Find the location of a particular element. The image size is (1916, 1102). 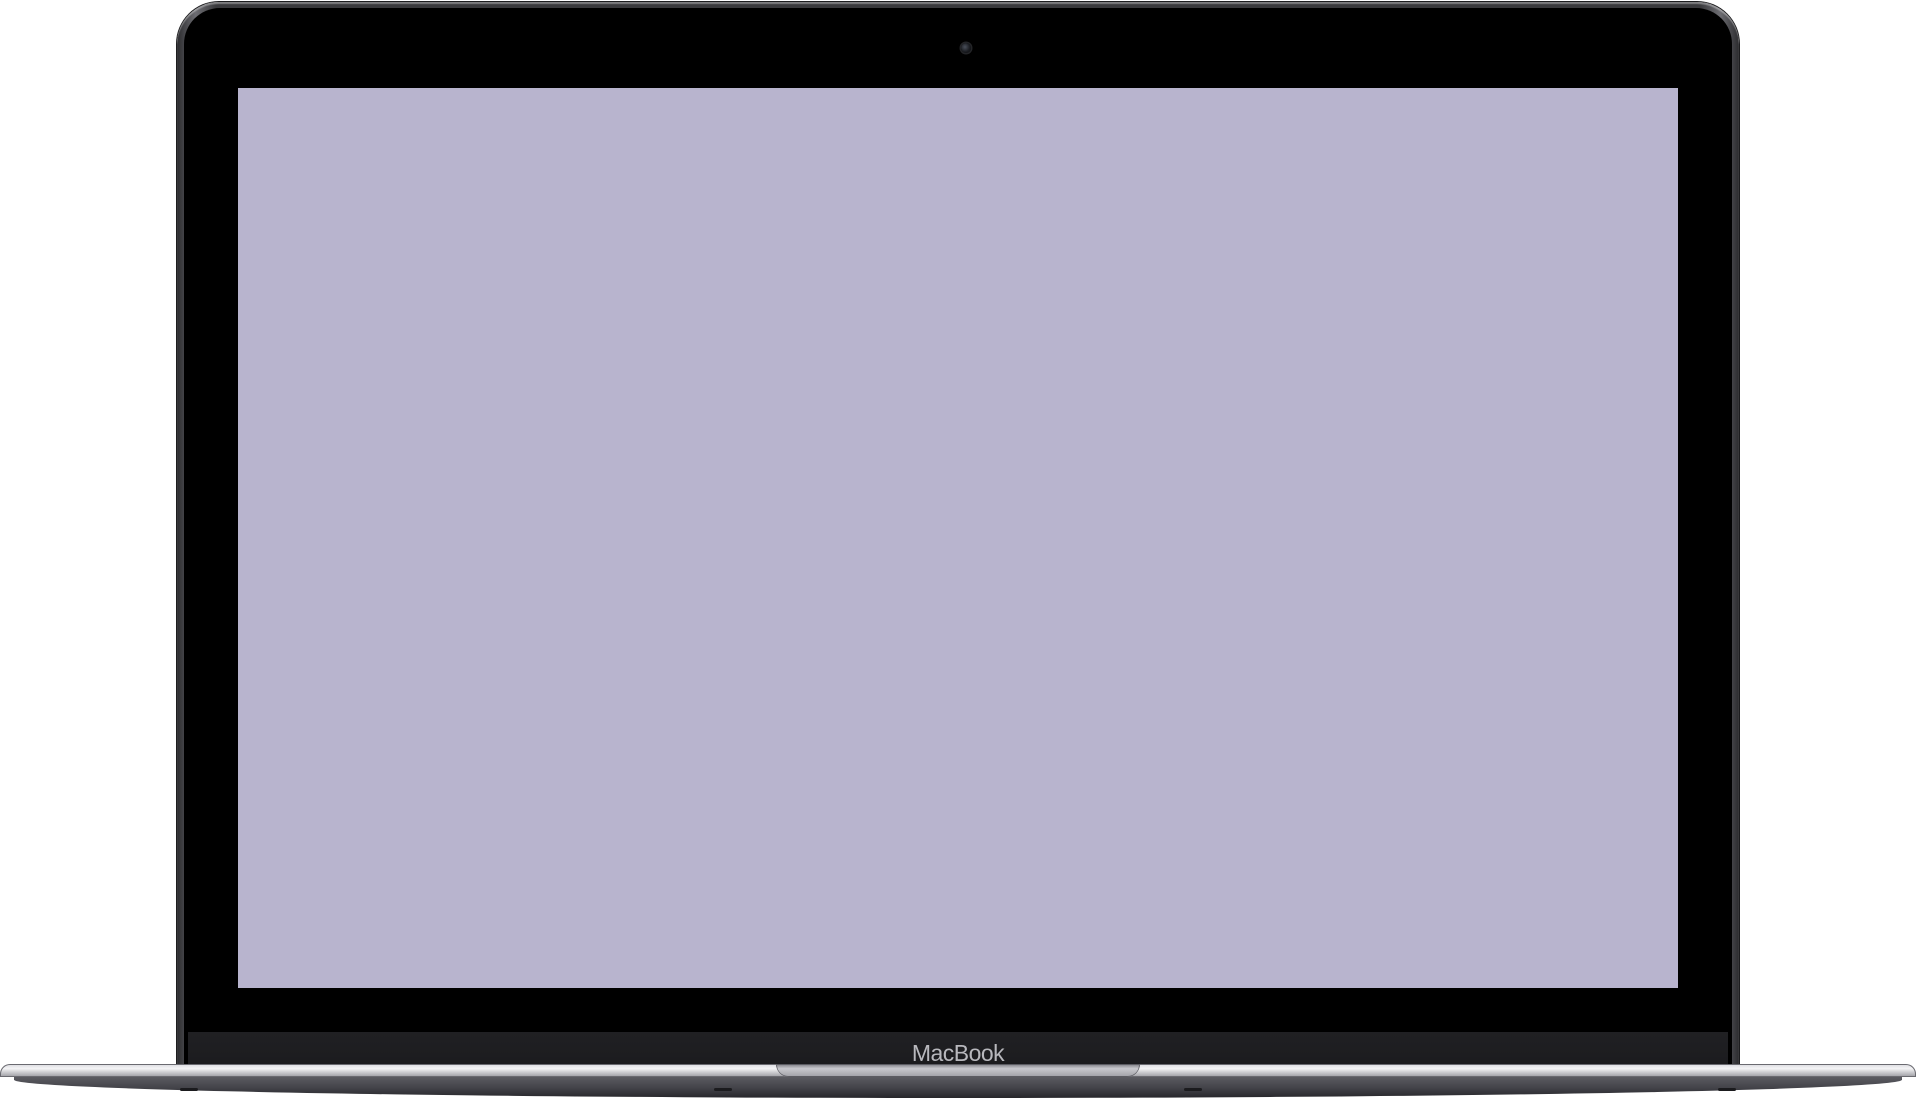

base-bottom-edge is located at coordinates (958, 1087).